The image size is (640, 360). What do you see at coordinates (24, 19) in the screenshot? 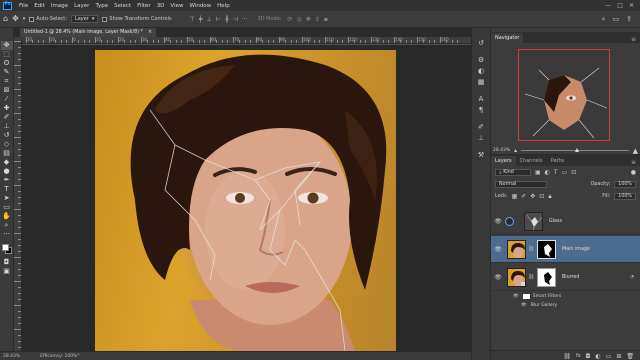
I see `chevron-down-icon: ▾` at bounding box center [24, 19].